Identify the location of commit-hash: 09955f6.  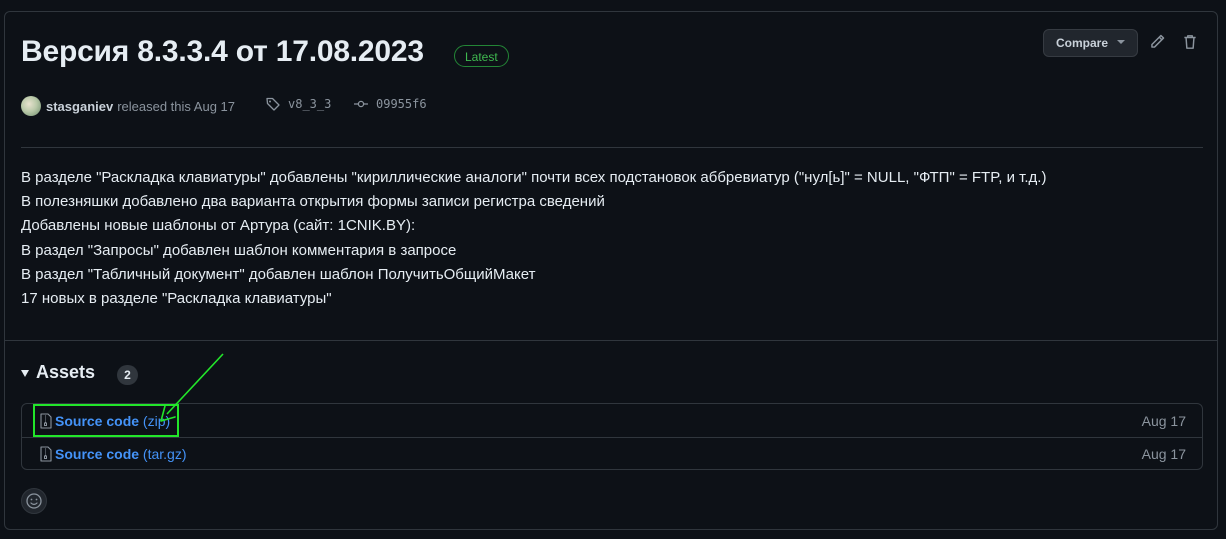
(401, 104).